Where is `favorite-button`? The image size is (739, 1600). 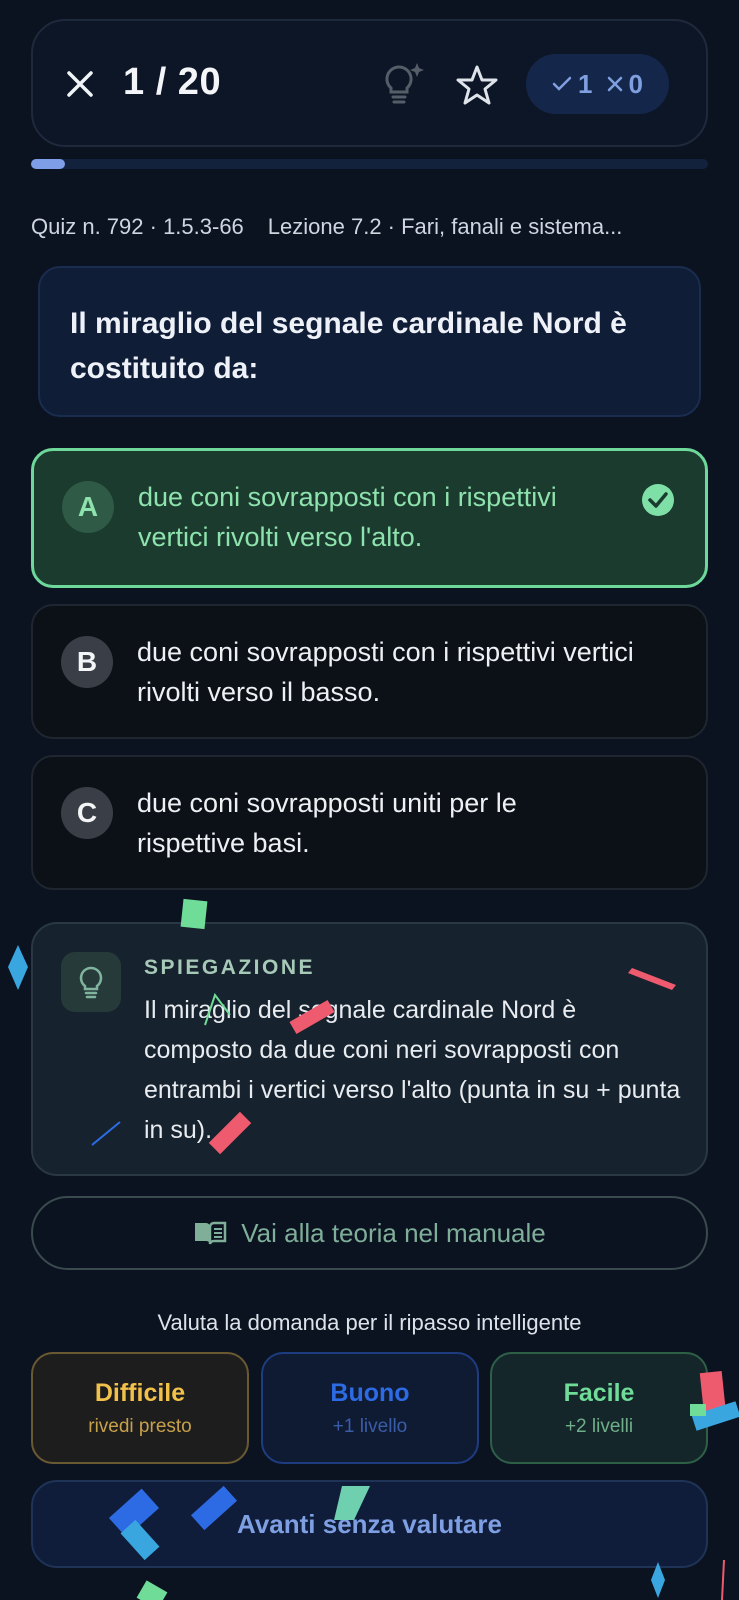 favorite-button is located at coordinates (477, 85).